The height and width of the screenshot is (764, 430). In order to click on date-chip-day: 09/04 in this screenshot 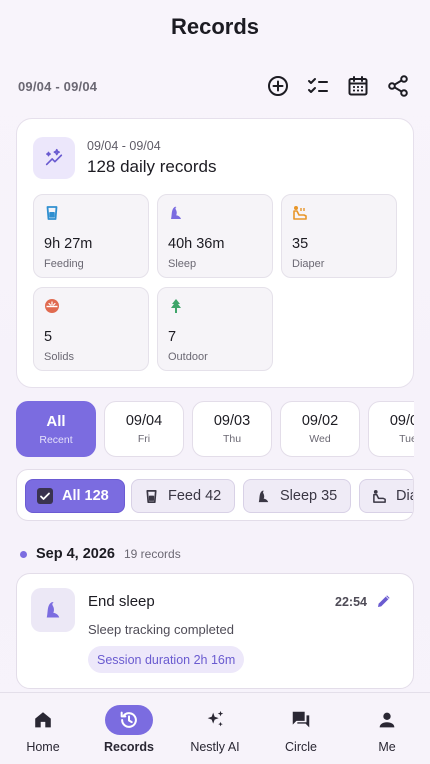, I will do `click(144, 421)`.